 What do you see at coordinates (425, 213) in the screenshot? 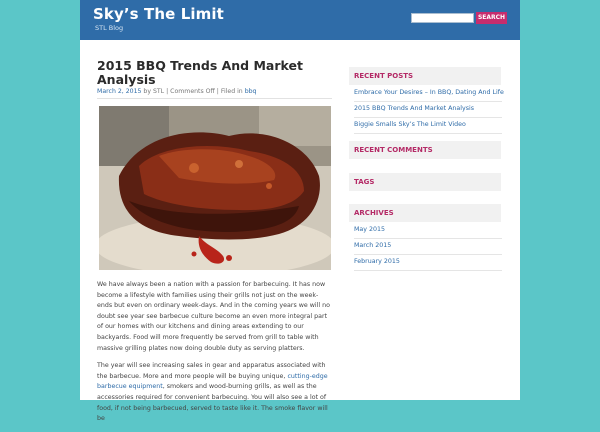
I see `archives-title: ARCHIVES` at bounding box center [425, 213].